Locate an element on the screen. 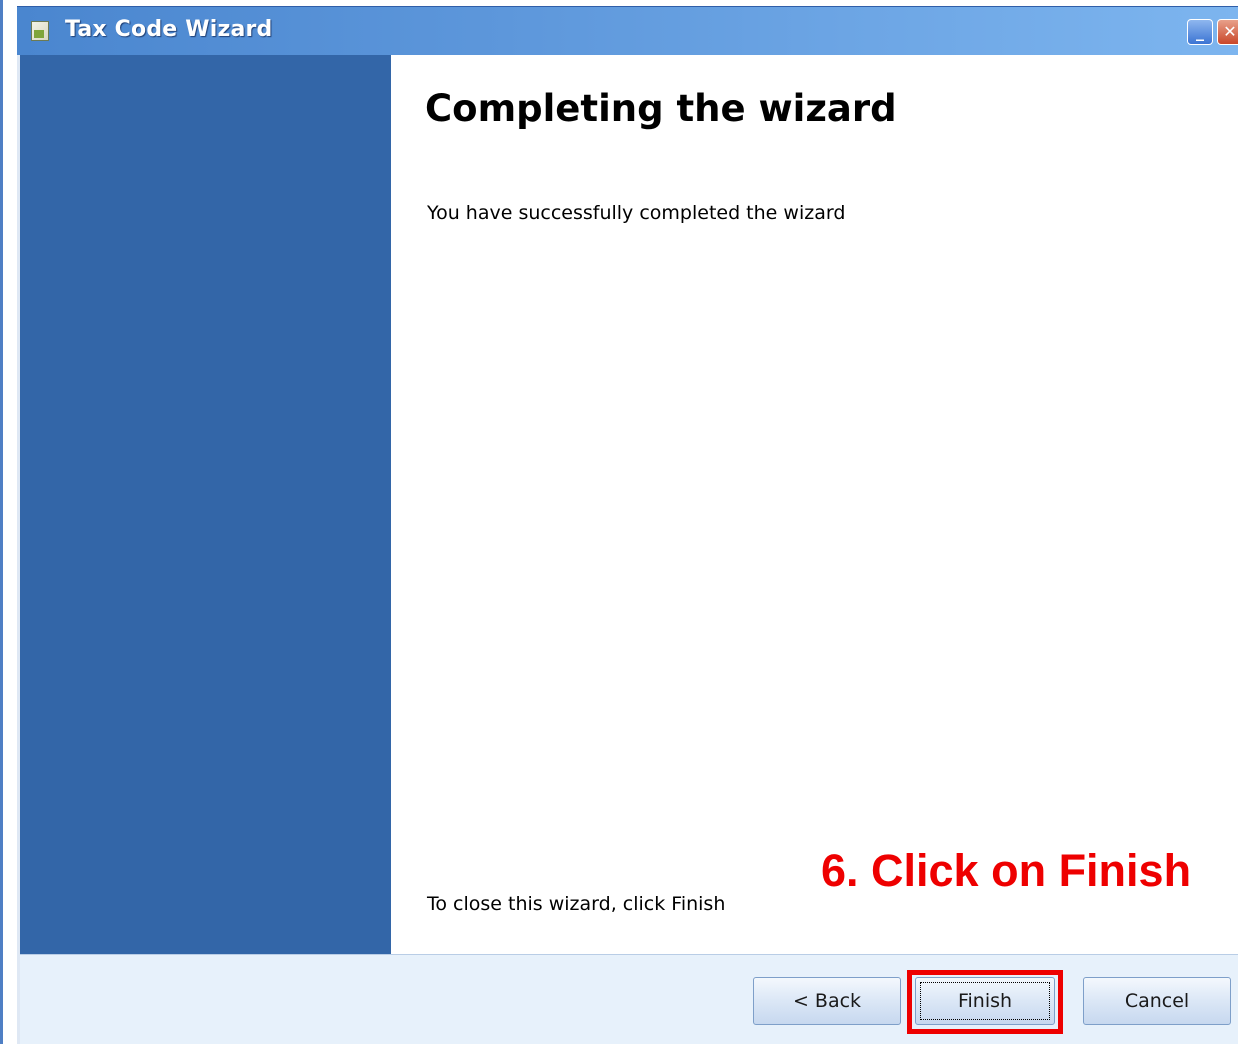 This screenshot has height=1044, width=1238. title-bar: Tax Code Wizard _ ✕ is located at coordinates (627, 30).